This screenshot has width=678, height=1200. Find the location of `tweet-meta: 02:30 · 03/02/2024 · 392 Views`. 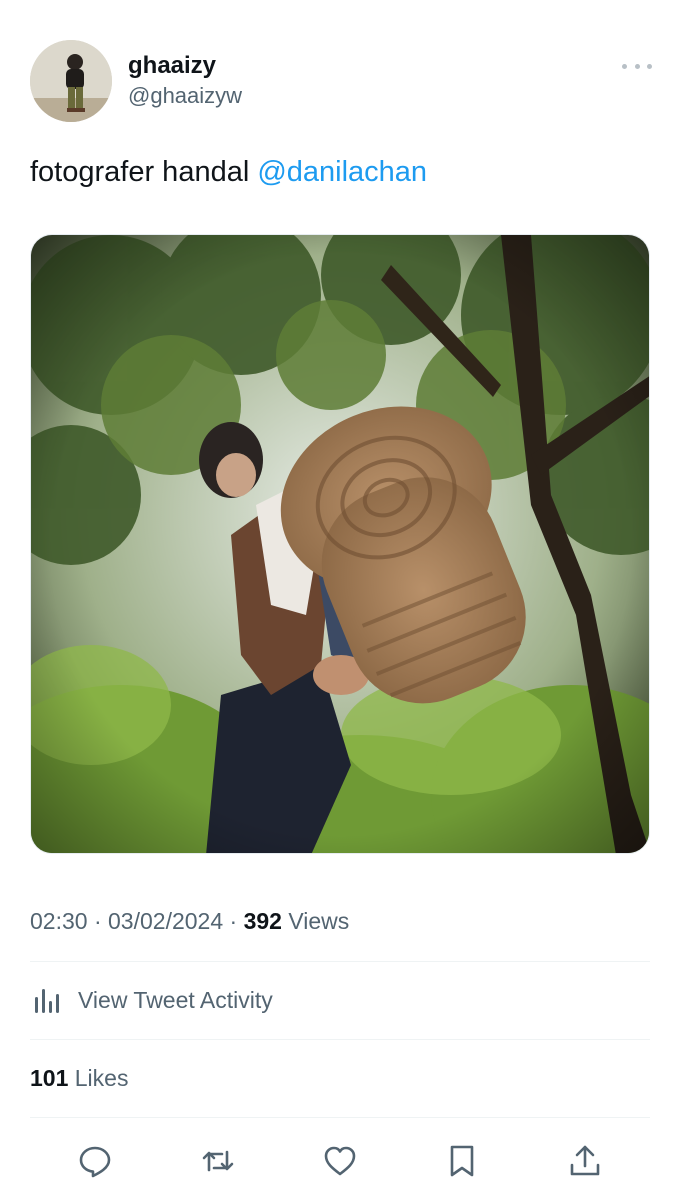

tweet-meta: 02:30 · 03/02/2024 · 392 Views is located at coordinates (189, 921).